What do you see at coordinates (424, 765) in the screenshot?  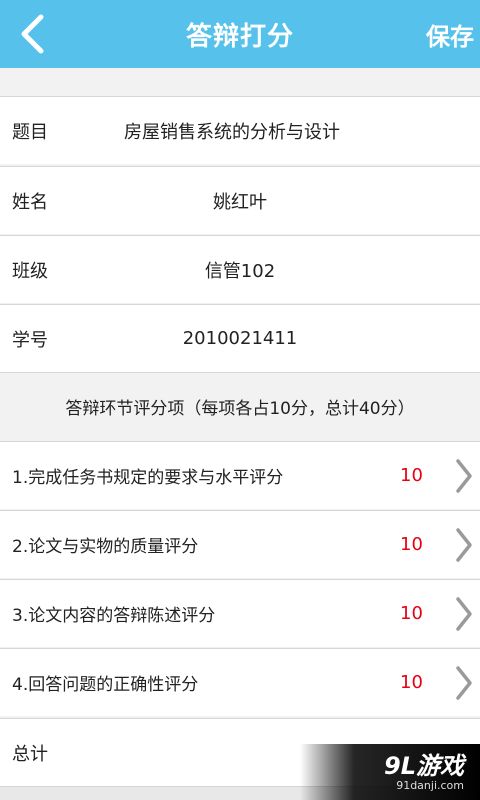 I see `watermark-logo: 9L游戏` at bounding box center [424, 765].